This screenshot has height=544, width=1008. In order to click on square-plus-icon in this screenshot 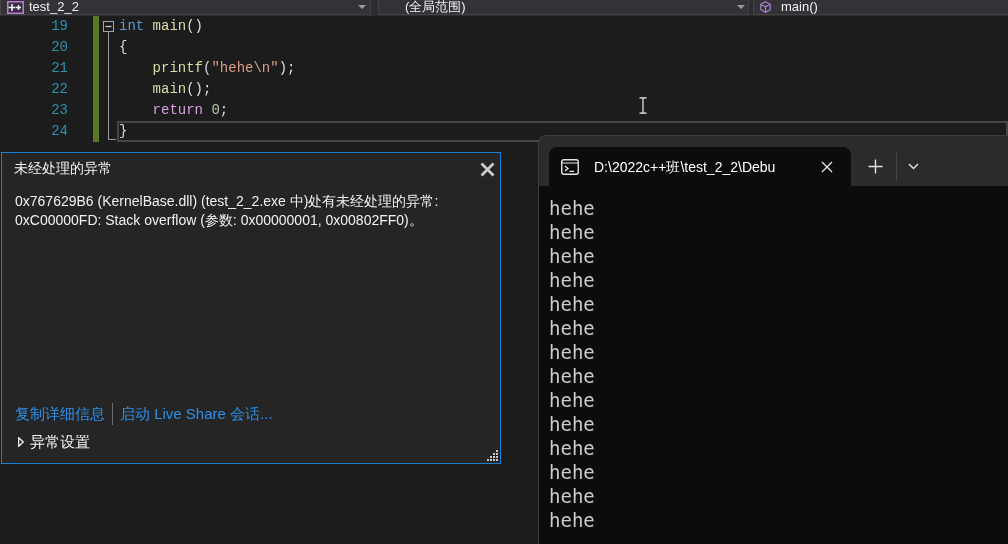, I will do `click(15, 7)`.